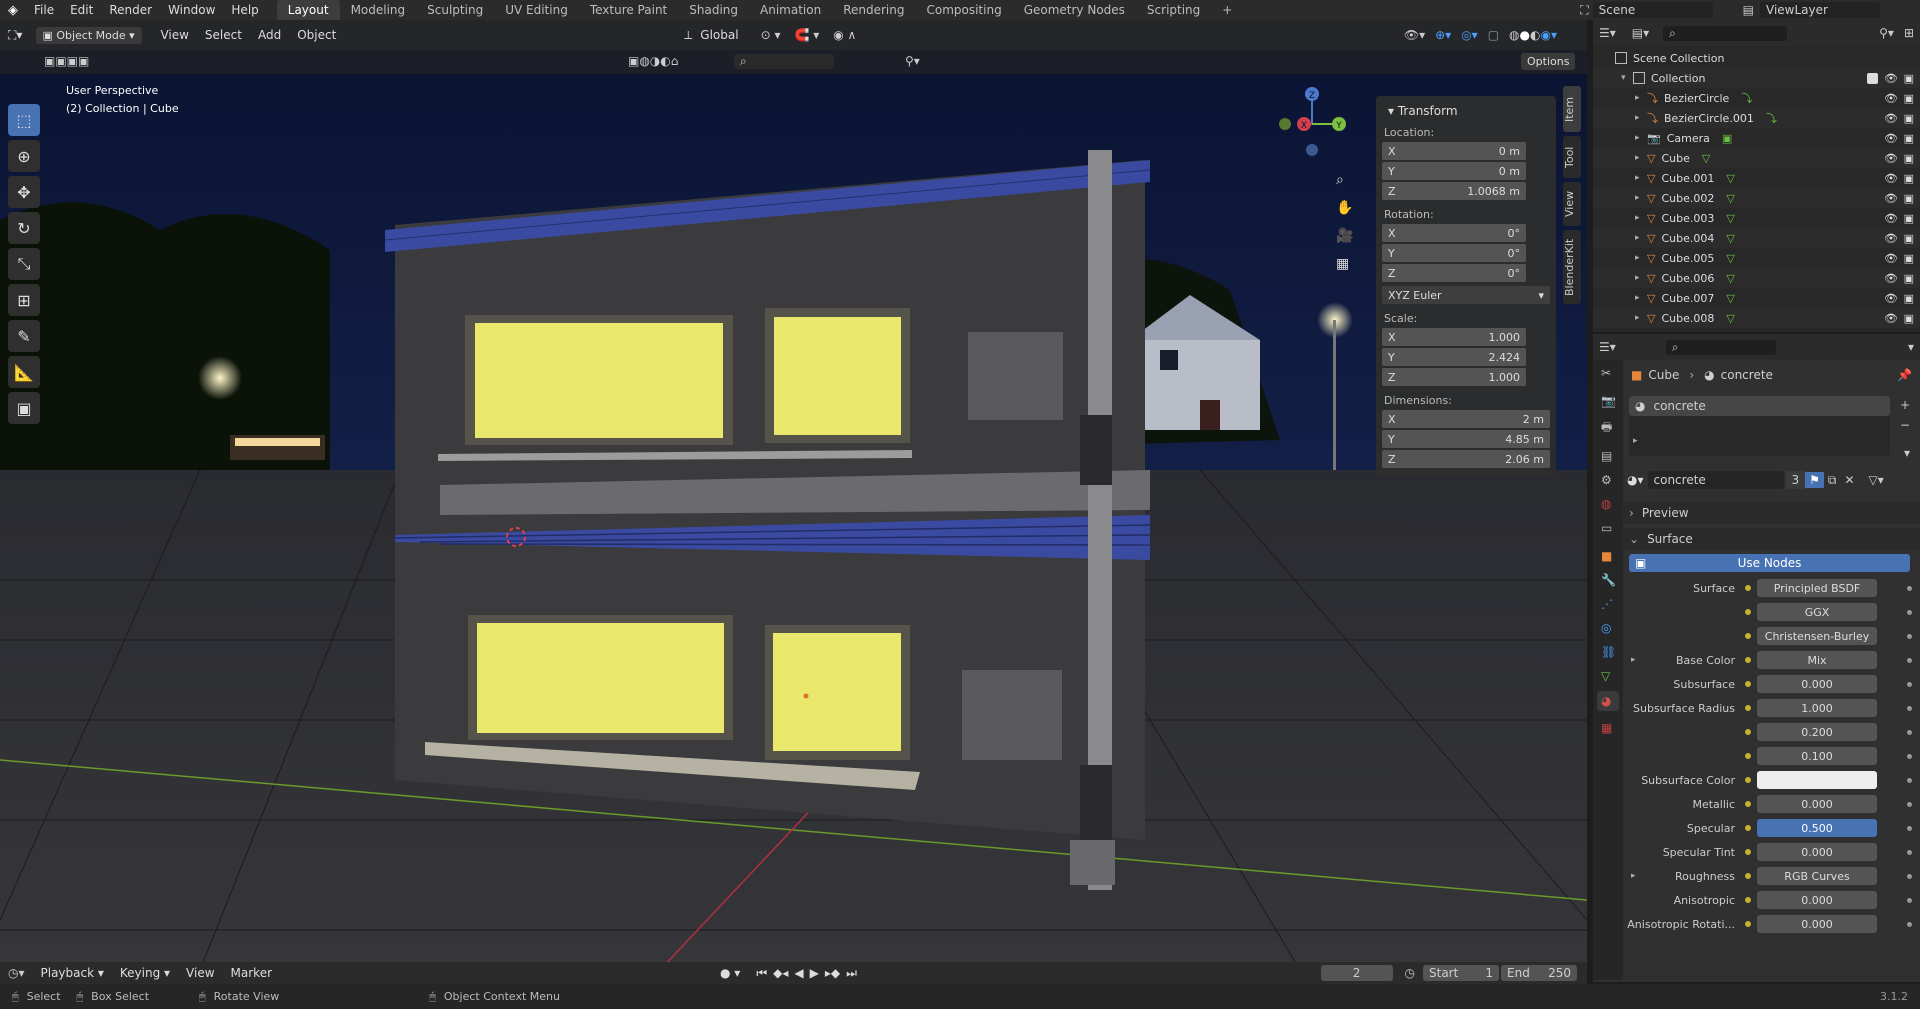 The width and height of the screenshot is (1920, 1009). What do you see at coordinates (1759, 406) in the screenshot?
I see `material-slot-row: ◕ concrete` at bounding box center [1759, 406].